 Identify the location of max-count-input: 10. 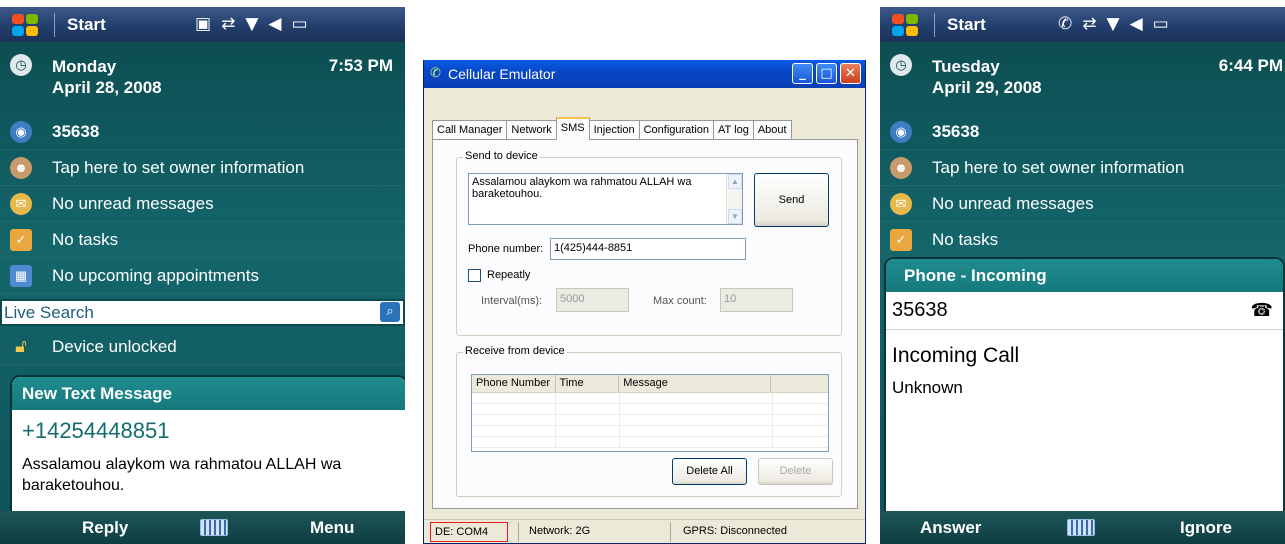
(756, 300).